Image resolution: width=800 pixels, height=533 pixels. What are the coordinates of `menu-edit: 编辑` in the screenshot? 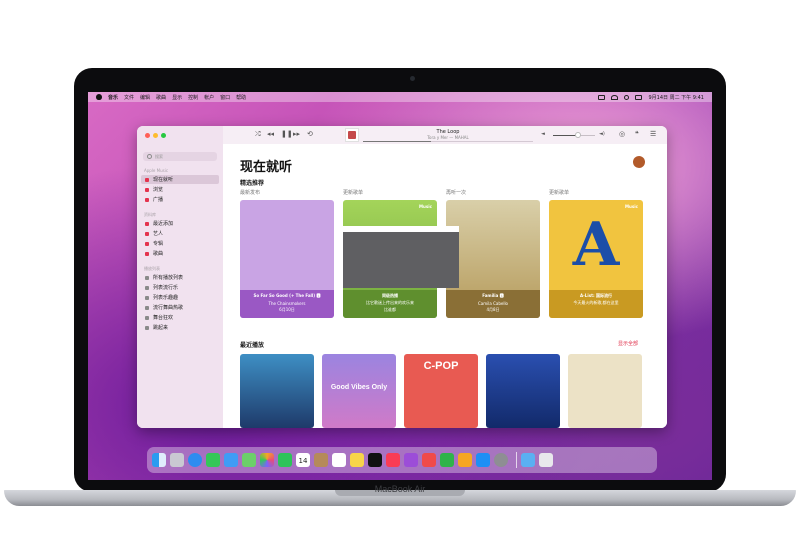 It's located at (145, 97).